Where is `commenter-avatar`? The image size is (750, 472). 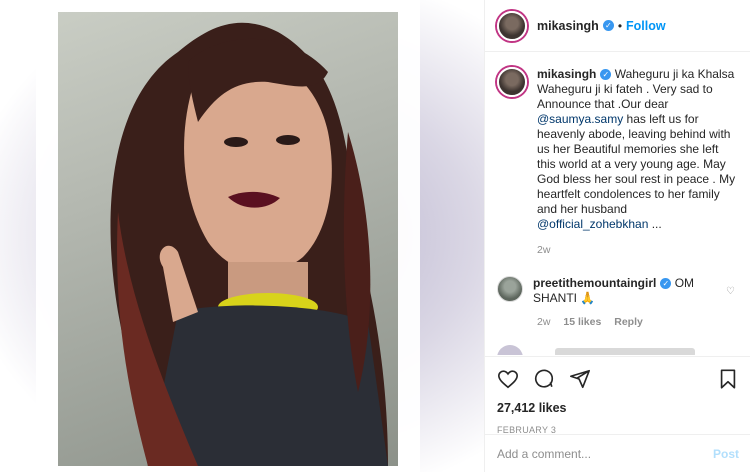 commenter-avatar is located at coordinates (510, 289).